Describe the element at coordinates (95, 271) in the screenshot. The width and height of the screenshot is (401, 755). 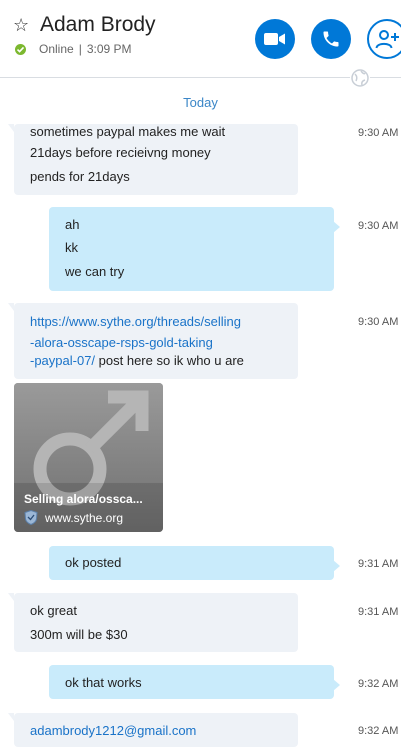
I see `message-text: we can try` at that location.